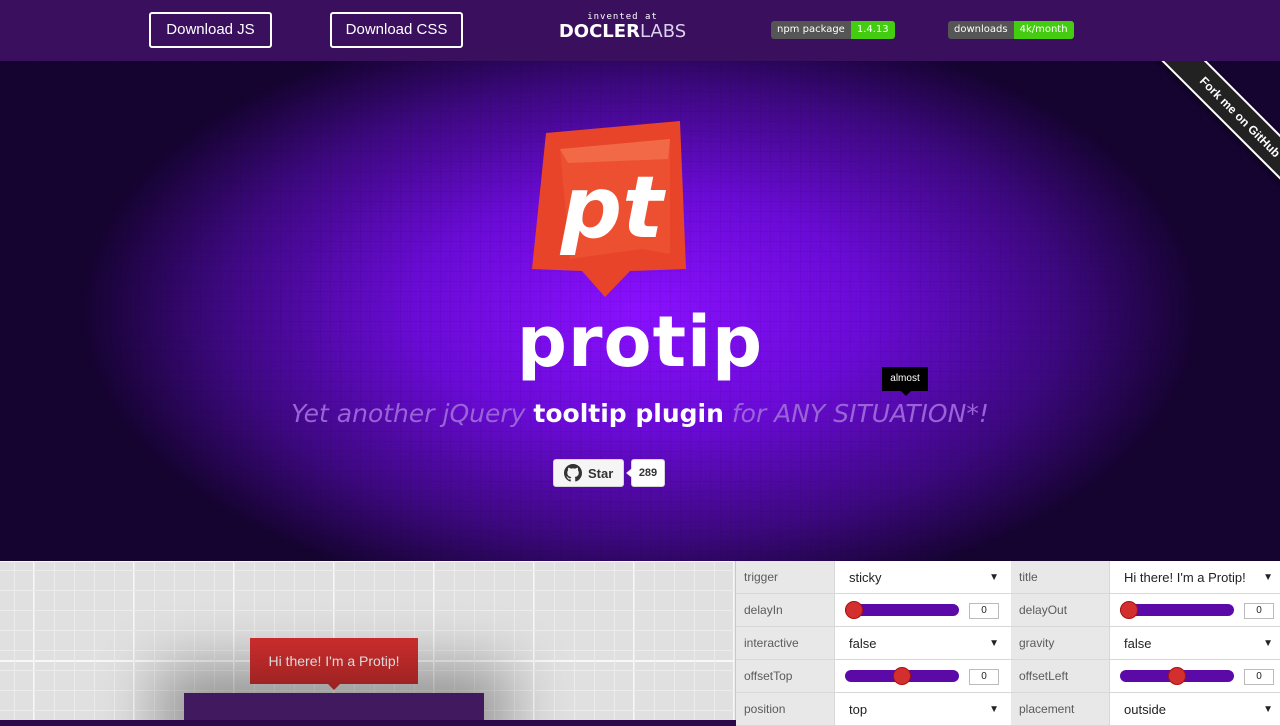  Describe the element at coordinates (923, 709) in the screenshot. I see `position-select: top ▼` at that location.